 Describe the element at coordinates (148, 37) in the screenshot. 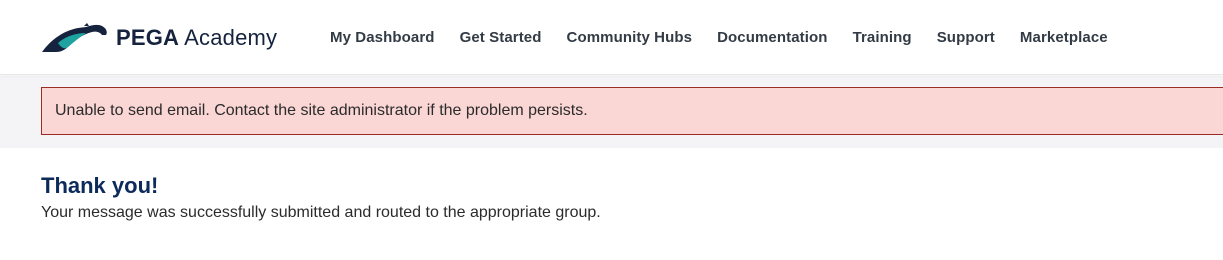

I see `logo-brand: PEGA` at that location.